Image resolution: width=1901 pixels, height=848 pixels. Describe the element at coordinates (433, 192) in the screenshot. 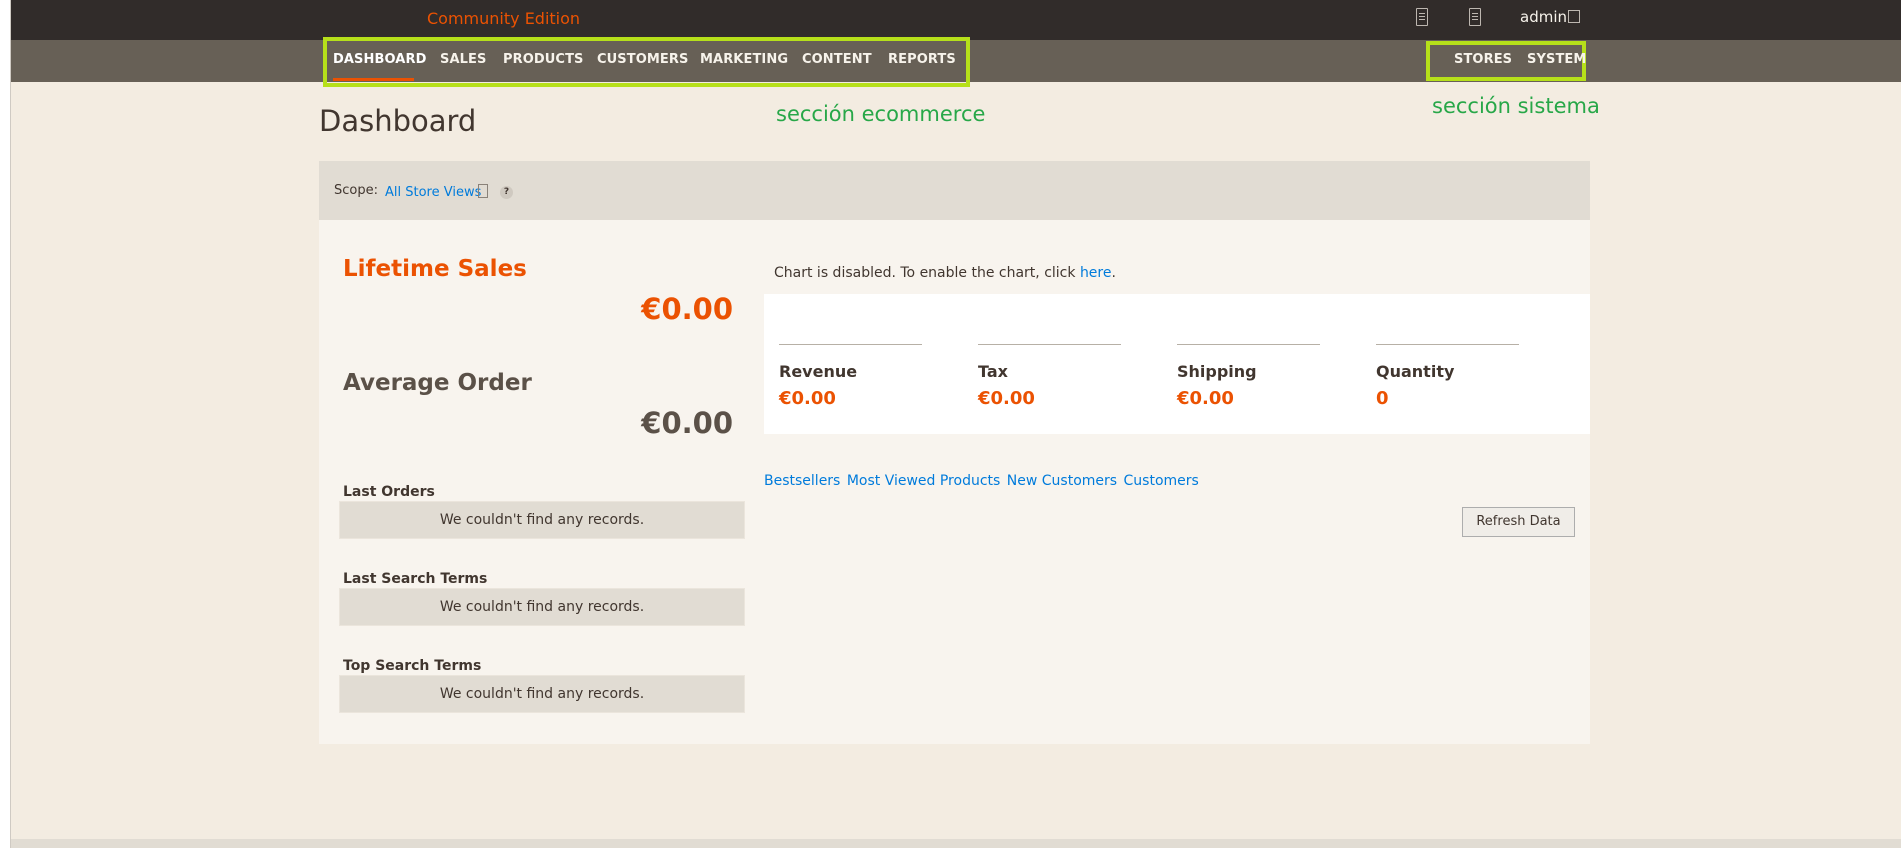

I see `scope-switcher: All Store Views` at that location.